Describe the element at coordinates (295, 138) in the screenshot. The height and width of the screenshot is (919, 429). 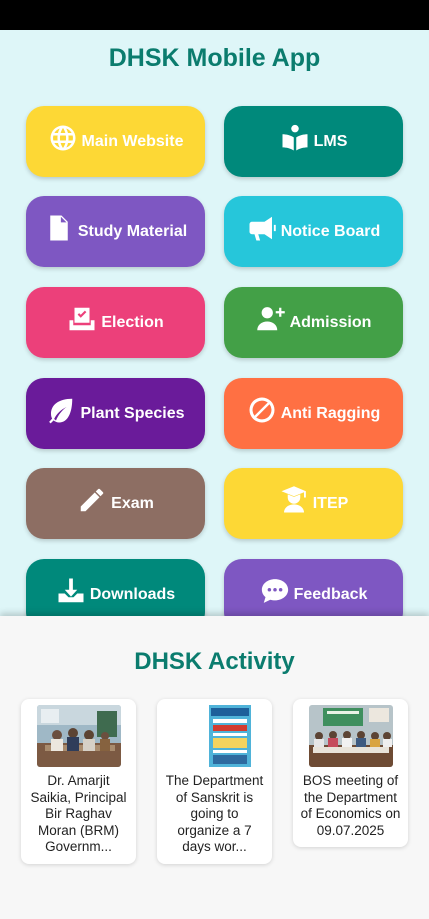
I see `book-reader-icon` at that location.